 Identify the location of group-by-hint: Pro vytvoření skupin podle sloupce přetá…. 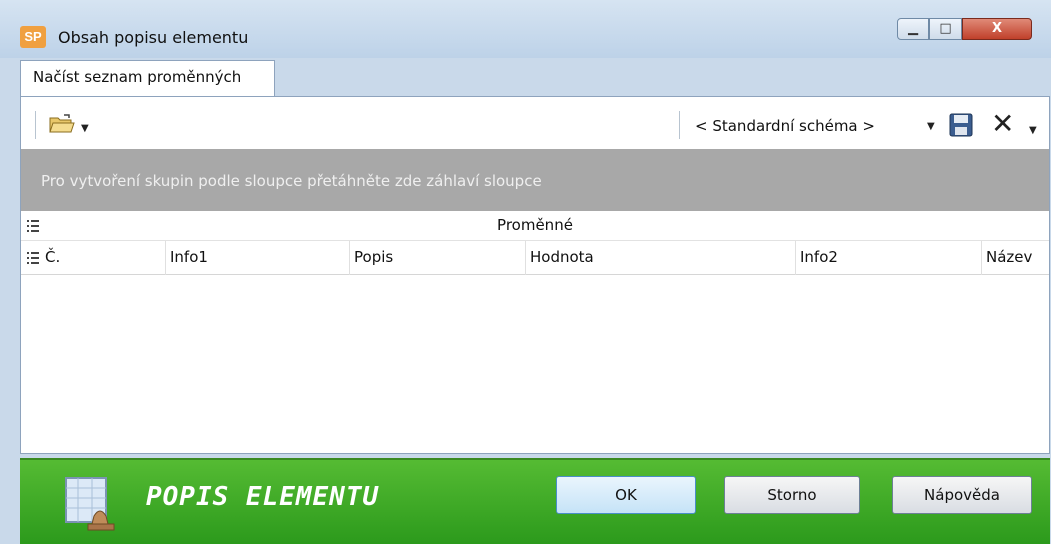
(291, 181).